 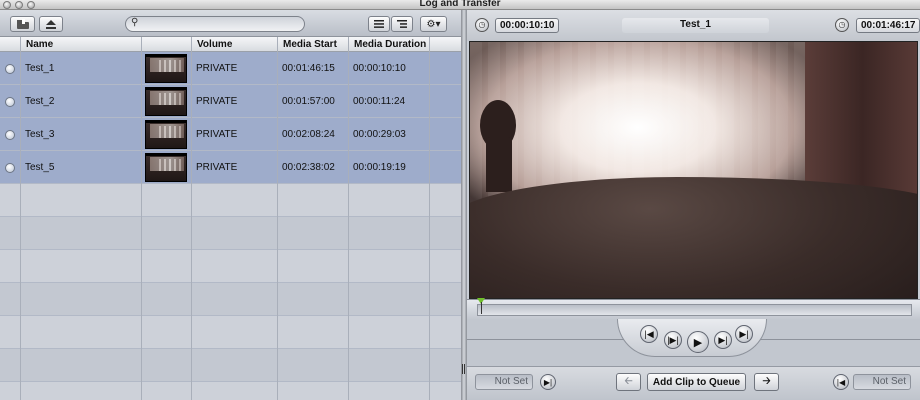 I want to click on import-folder-button, so click(x=22, y=24).